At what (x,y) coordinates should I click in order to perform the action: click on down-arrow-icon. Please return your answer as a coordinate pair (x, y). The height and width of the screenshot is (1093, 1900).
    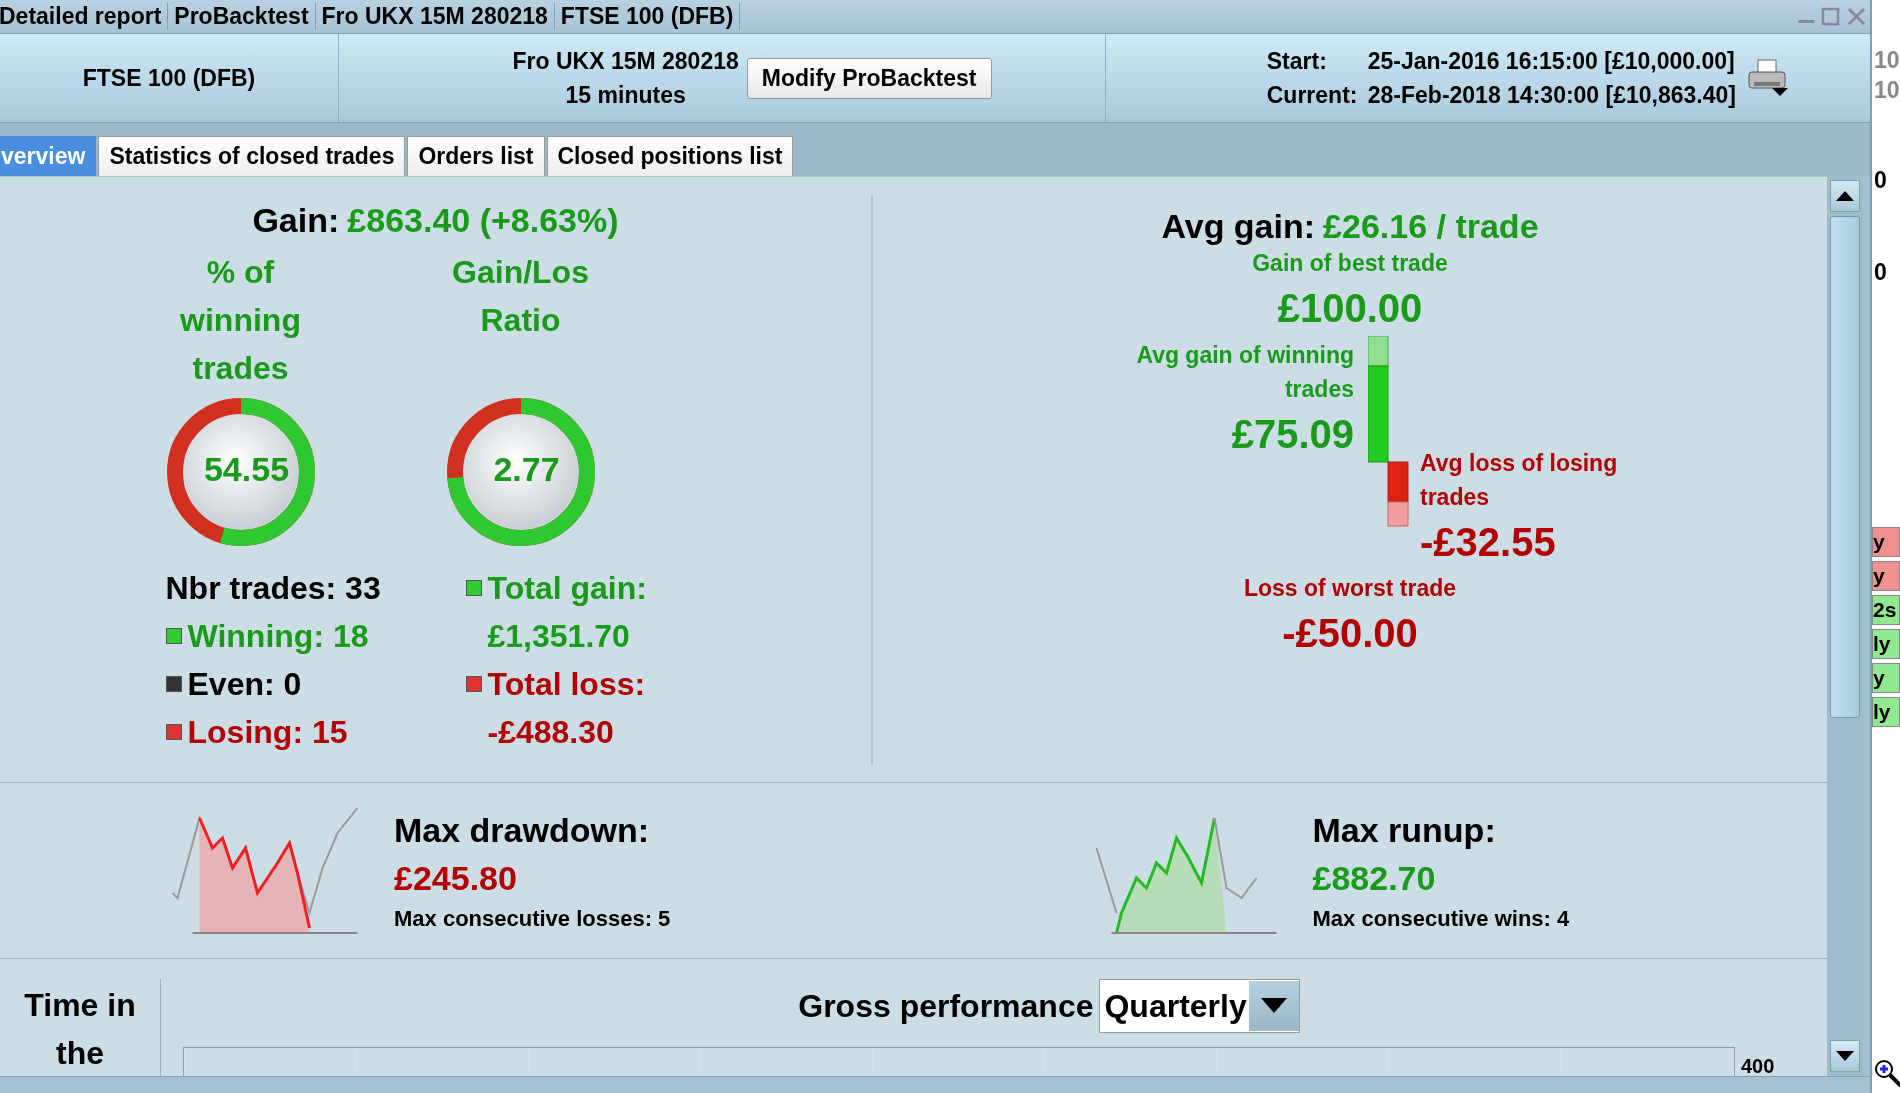
    Looking at the image, I should click on (1845, 1056).